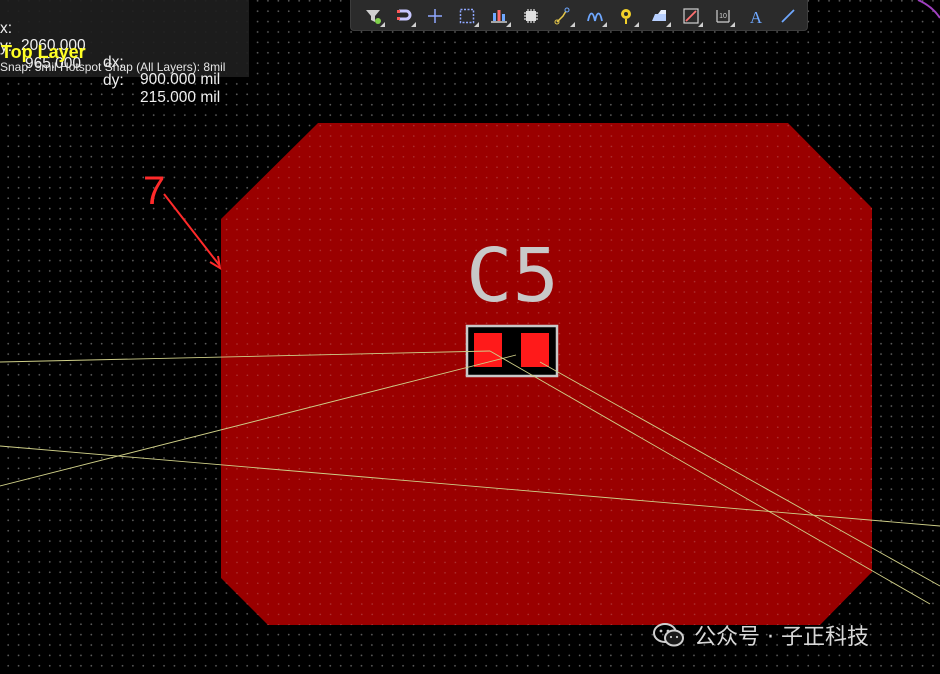 Image resolution: width=940 pixels, height=674 pixels. Describe the element at coordinates (659, 16) in the screenshot. I see `polygon-pour-button` at that location.